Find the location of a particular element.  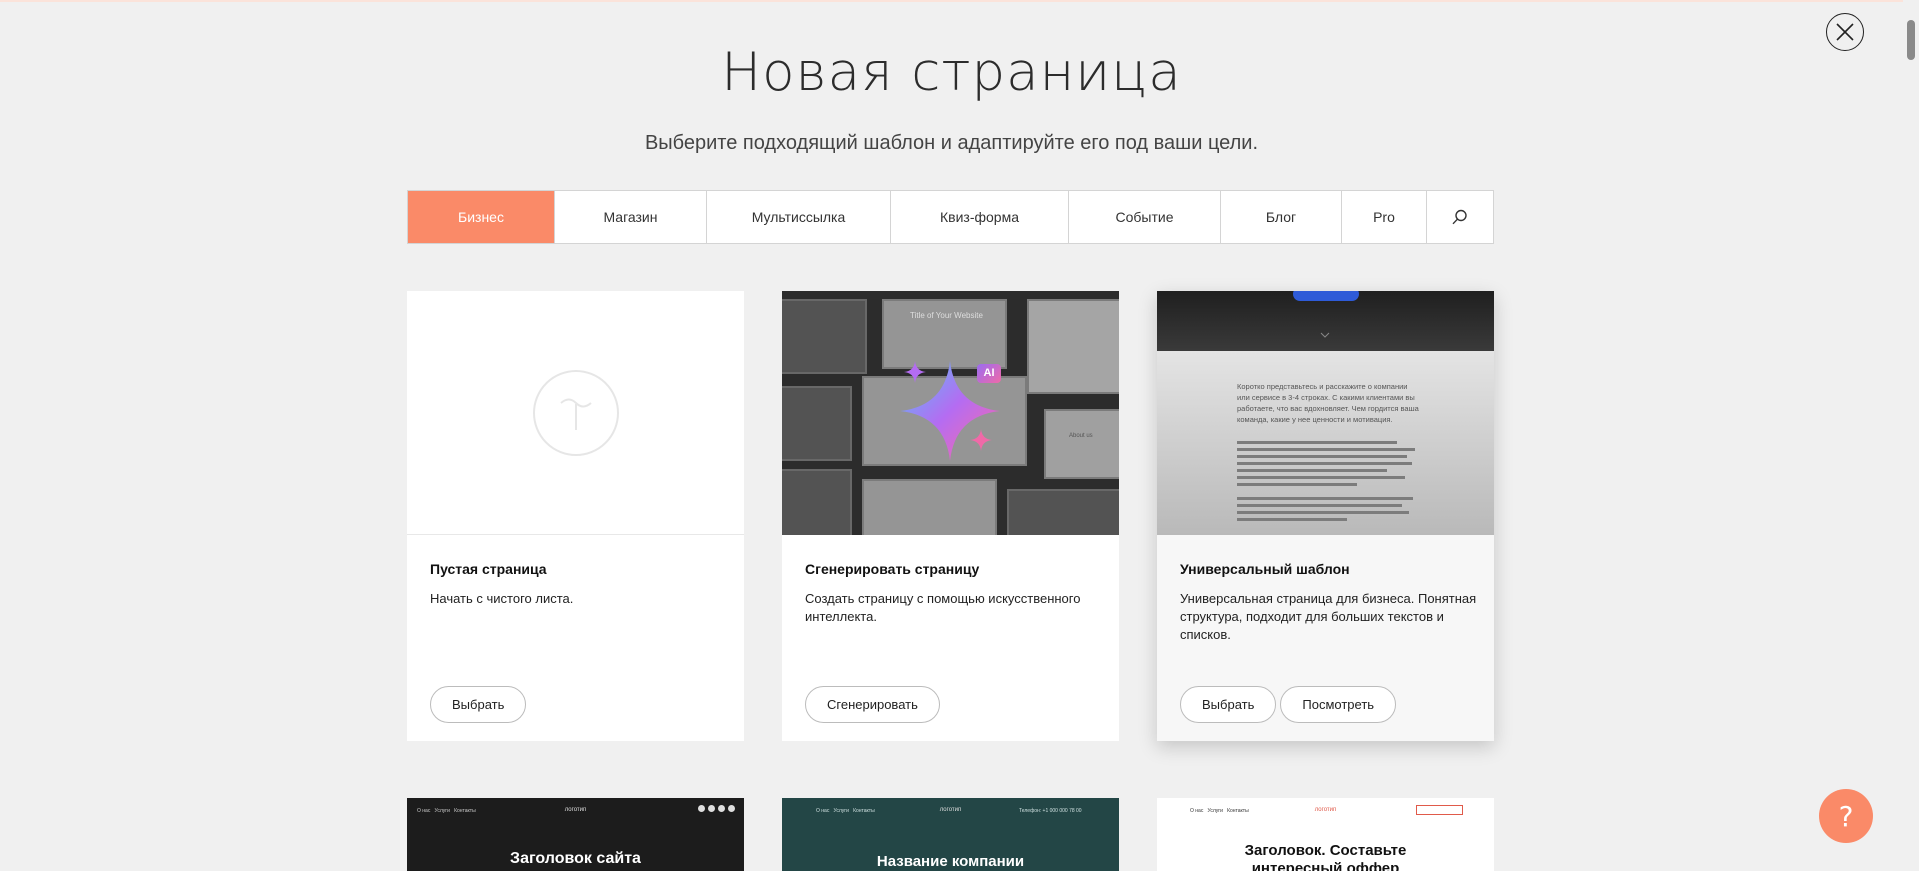

preview-heading: Заголовок. Составьте интересный оффер is located at coordinates (1325, 856).